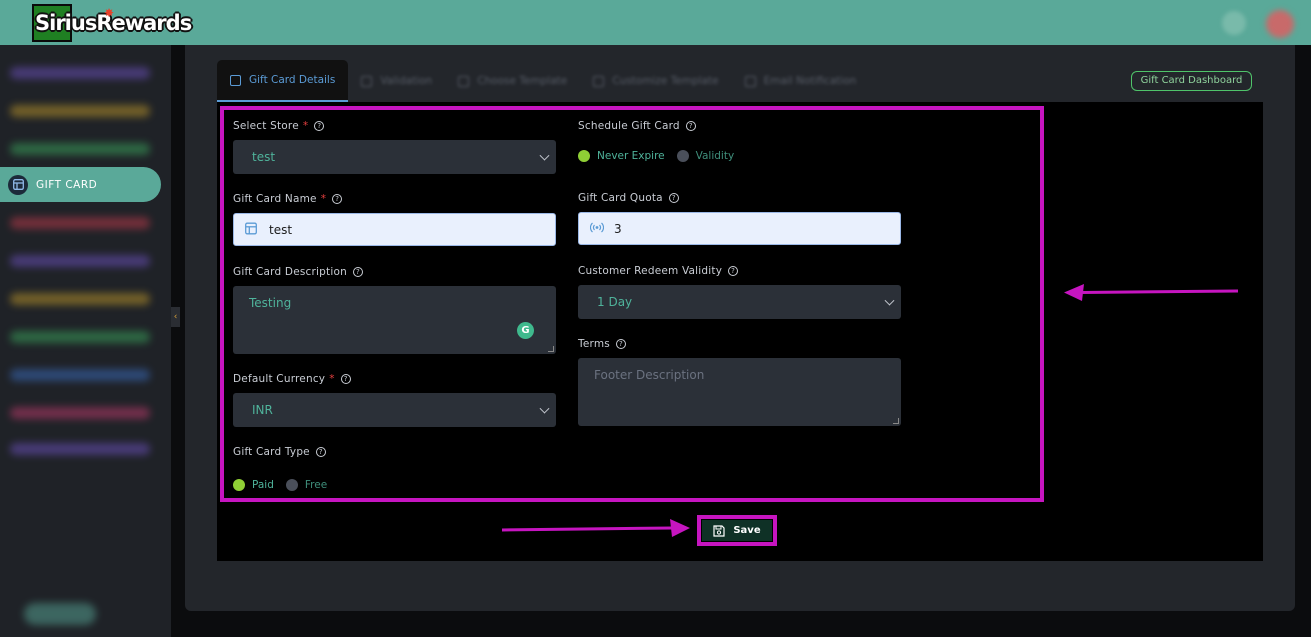 Image resolution: width=1311 pixels, height=637 pixels. Describe the element at coordinates (292, 80) in the screenshot. I see `tab-label: Gift Card Details` at that location.